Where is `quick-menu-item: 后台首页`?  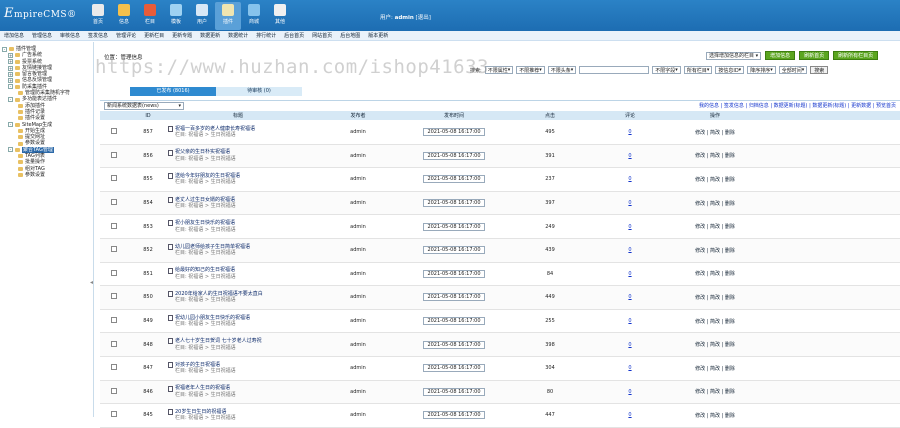
quick-menu-item: 后台首页 is located at coordinates (294, 35).